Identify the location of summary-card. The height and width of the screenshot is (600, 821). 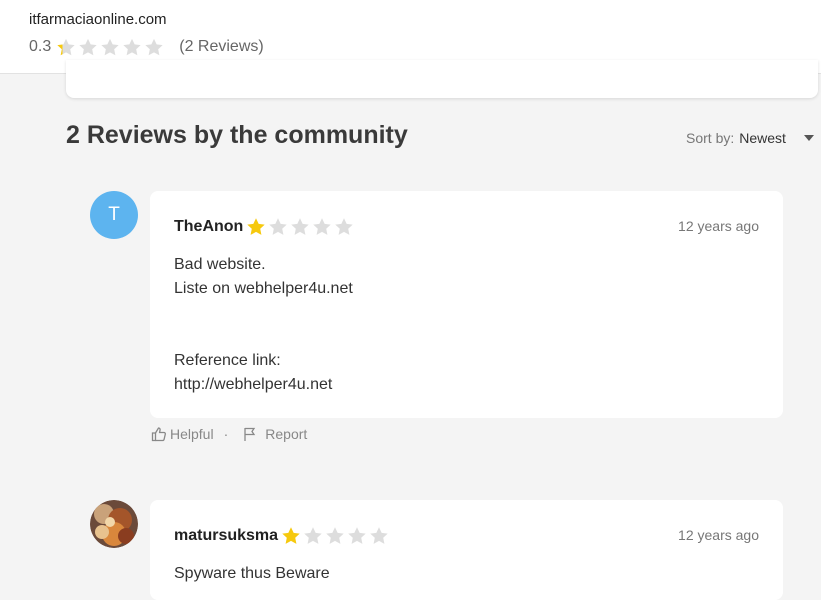
(442, 79).